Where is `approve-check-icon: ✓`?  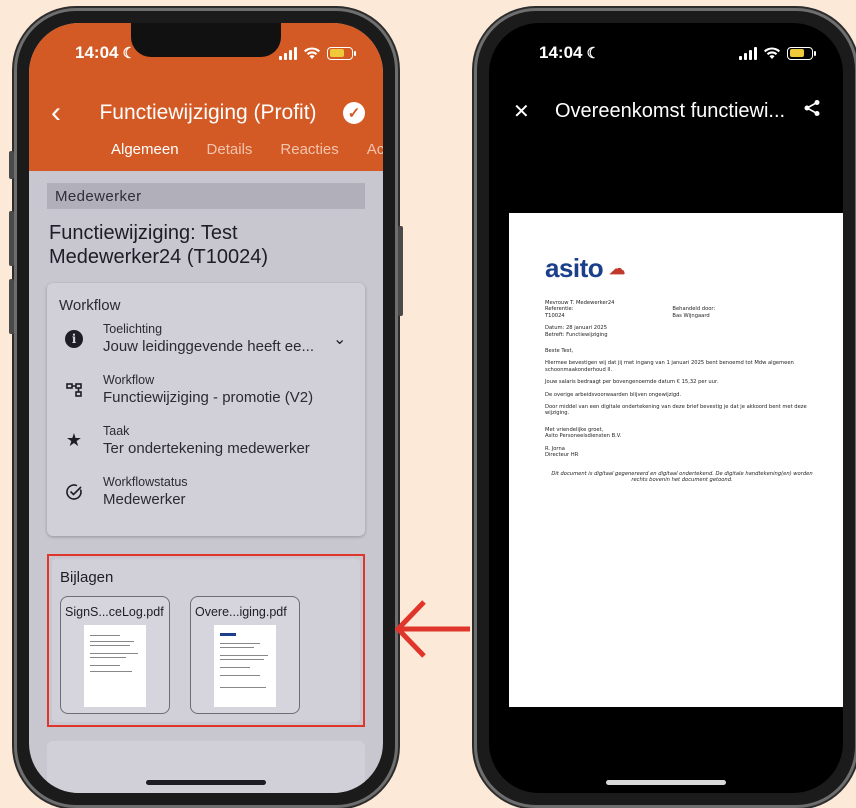
approve-check-icon: ✓ is located at coordinates (354, 113).